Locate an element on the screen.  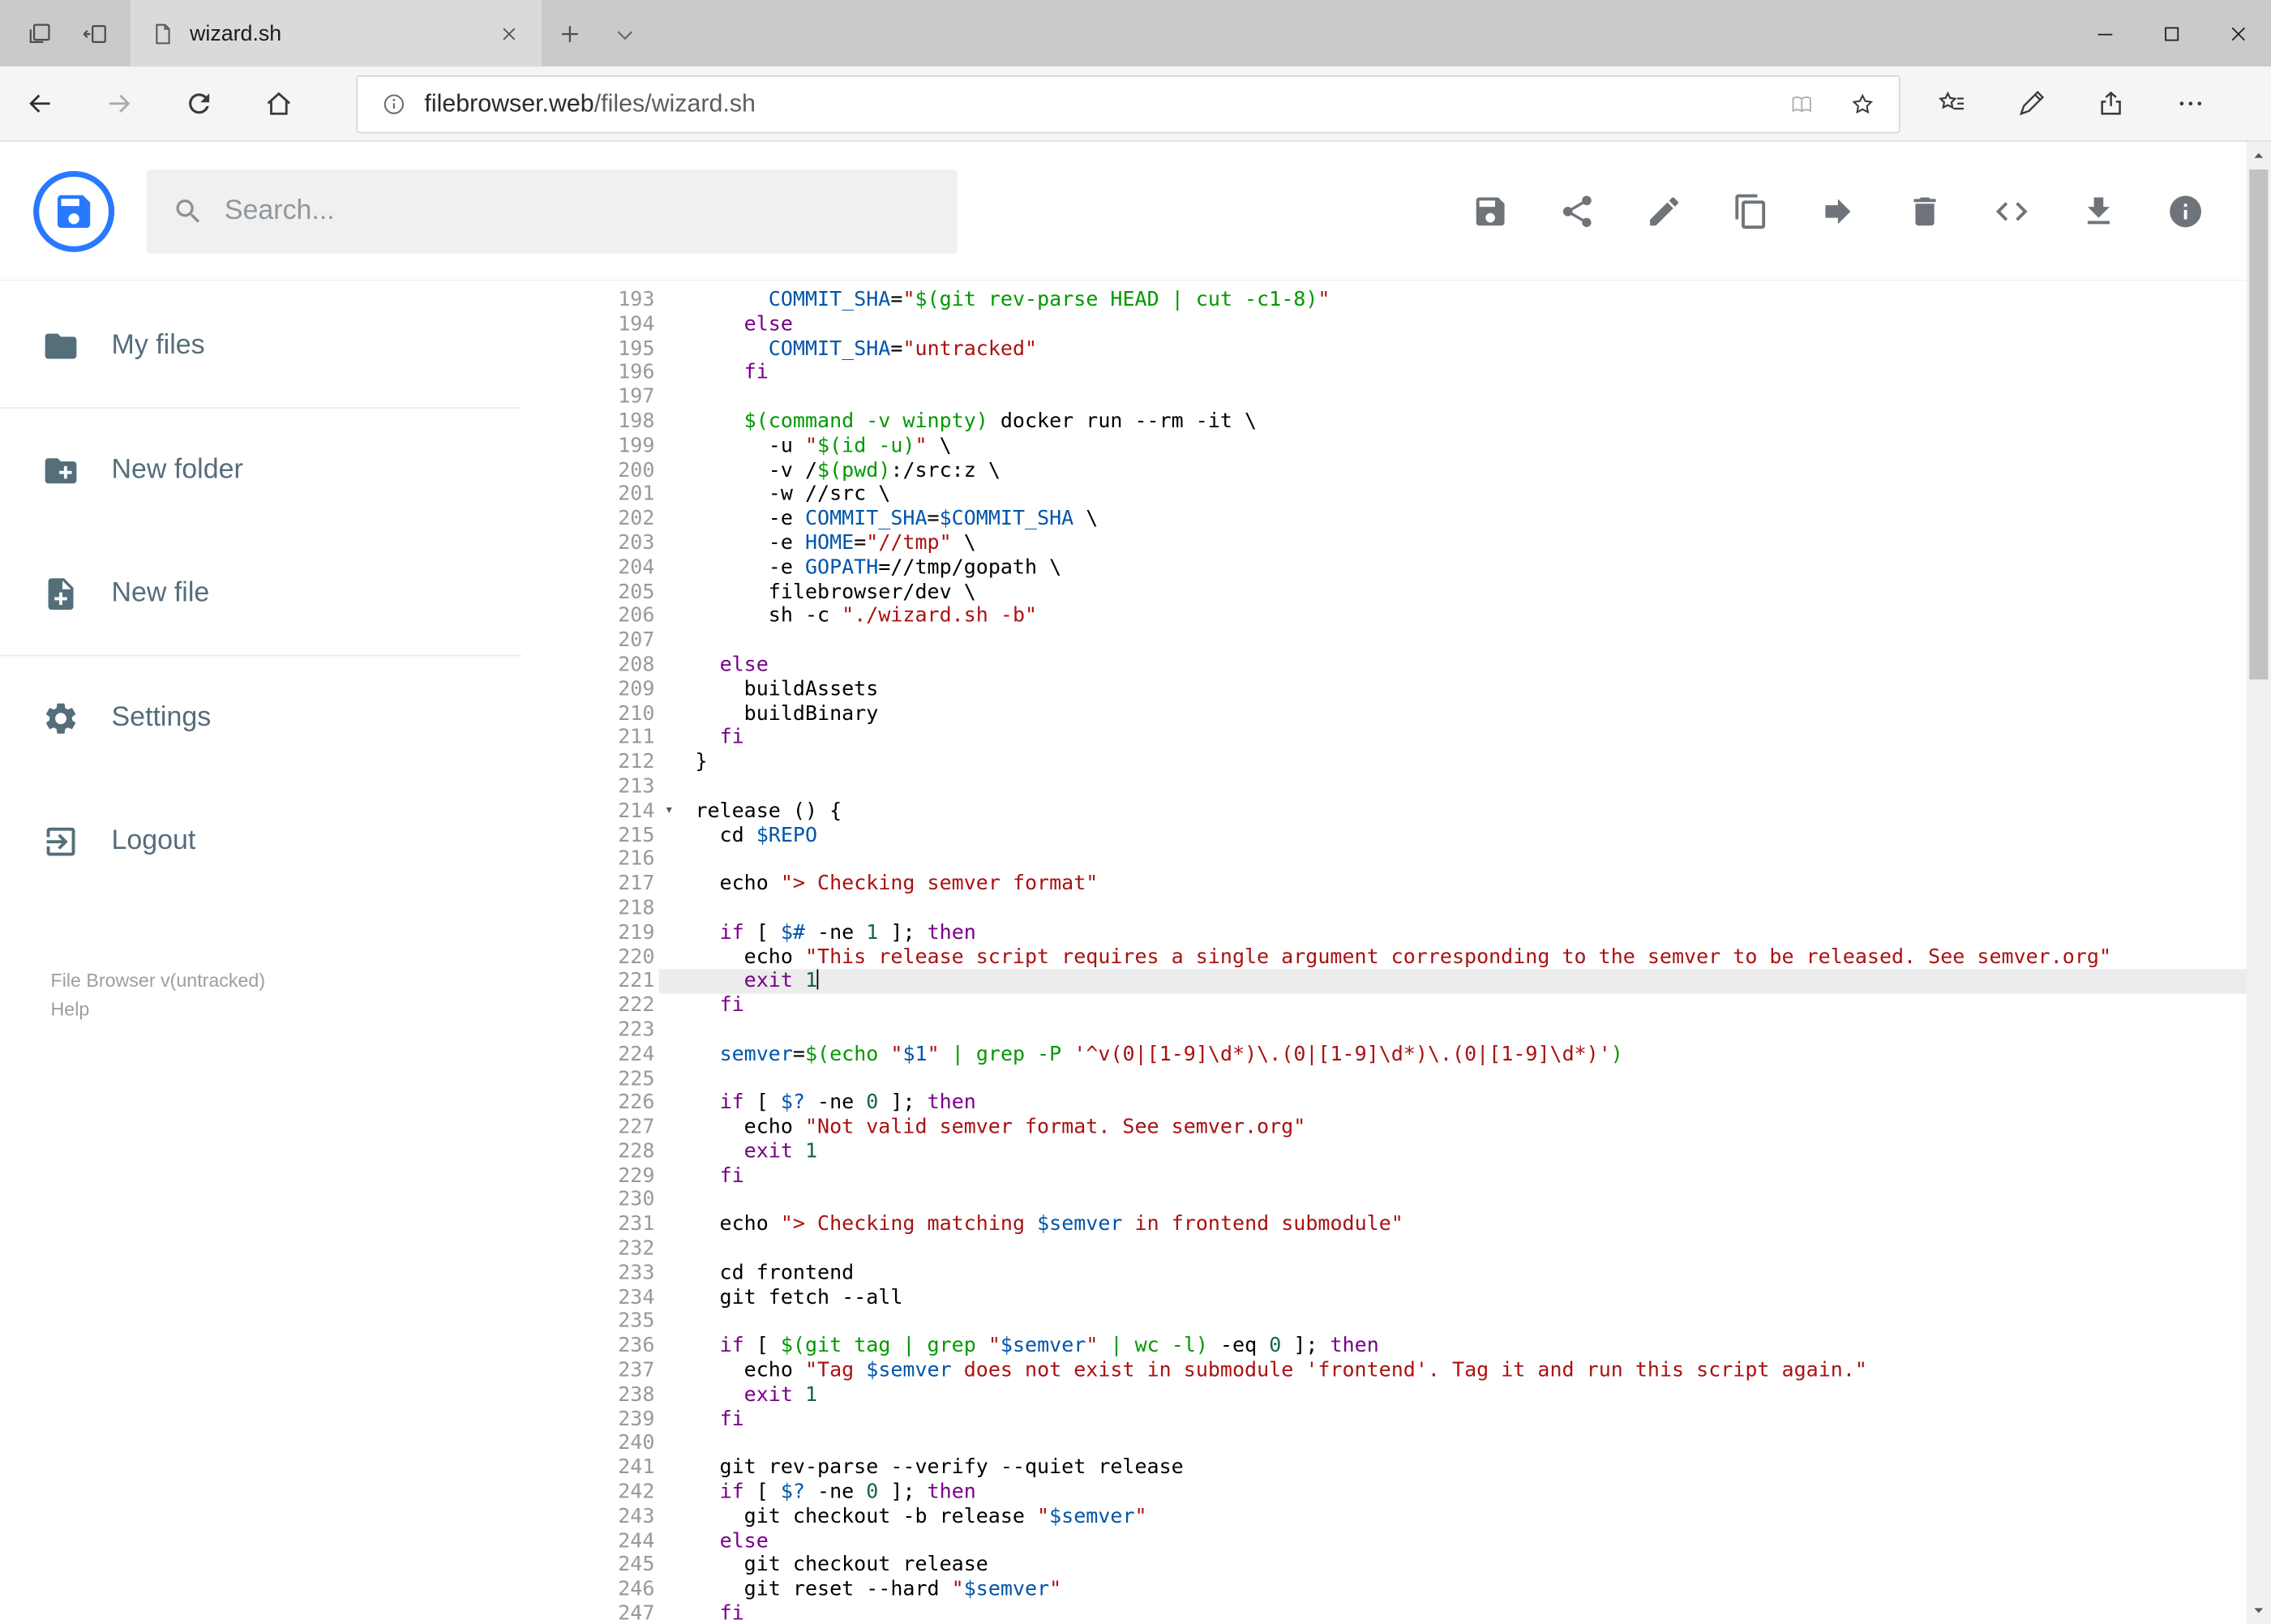
add-favorite-button is located at coordinates (1862, 104).